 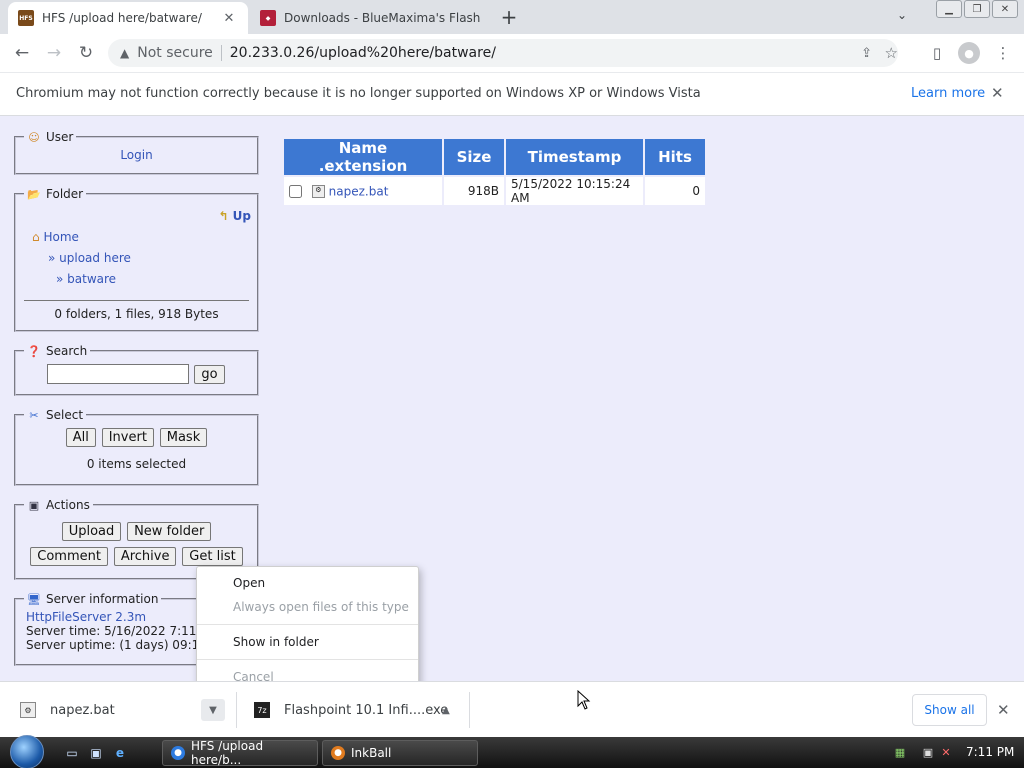 I want to click on tab-search-chevron-icon: ⌄, so click(x=902, y=15).